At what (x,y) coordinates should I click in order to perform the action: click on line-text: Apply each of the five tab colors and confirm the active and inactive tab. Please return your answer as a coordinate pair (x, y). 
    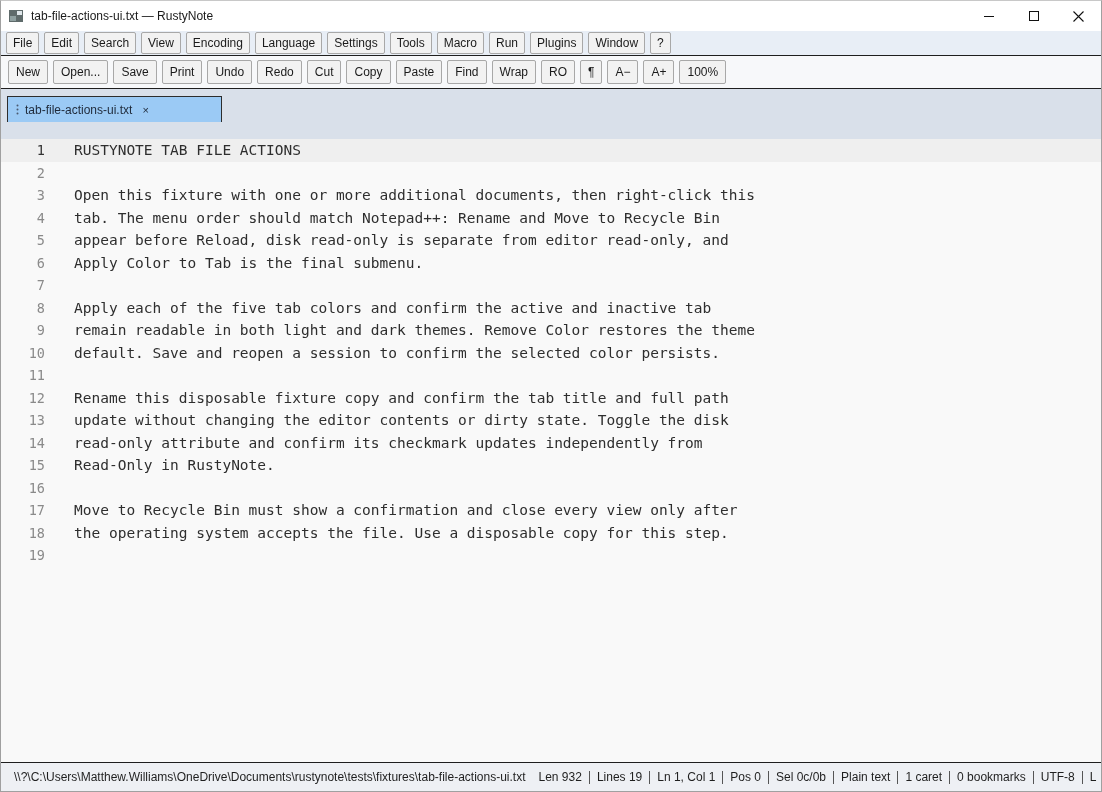
    Looking at the image, I should click on (393, 307).